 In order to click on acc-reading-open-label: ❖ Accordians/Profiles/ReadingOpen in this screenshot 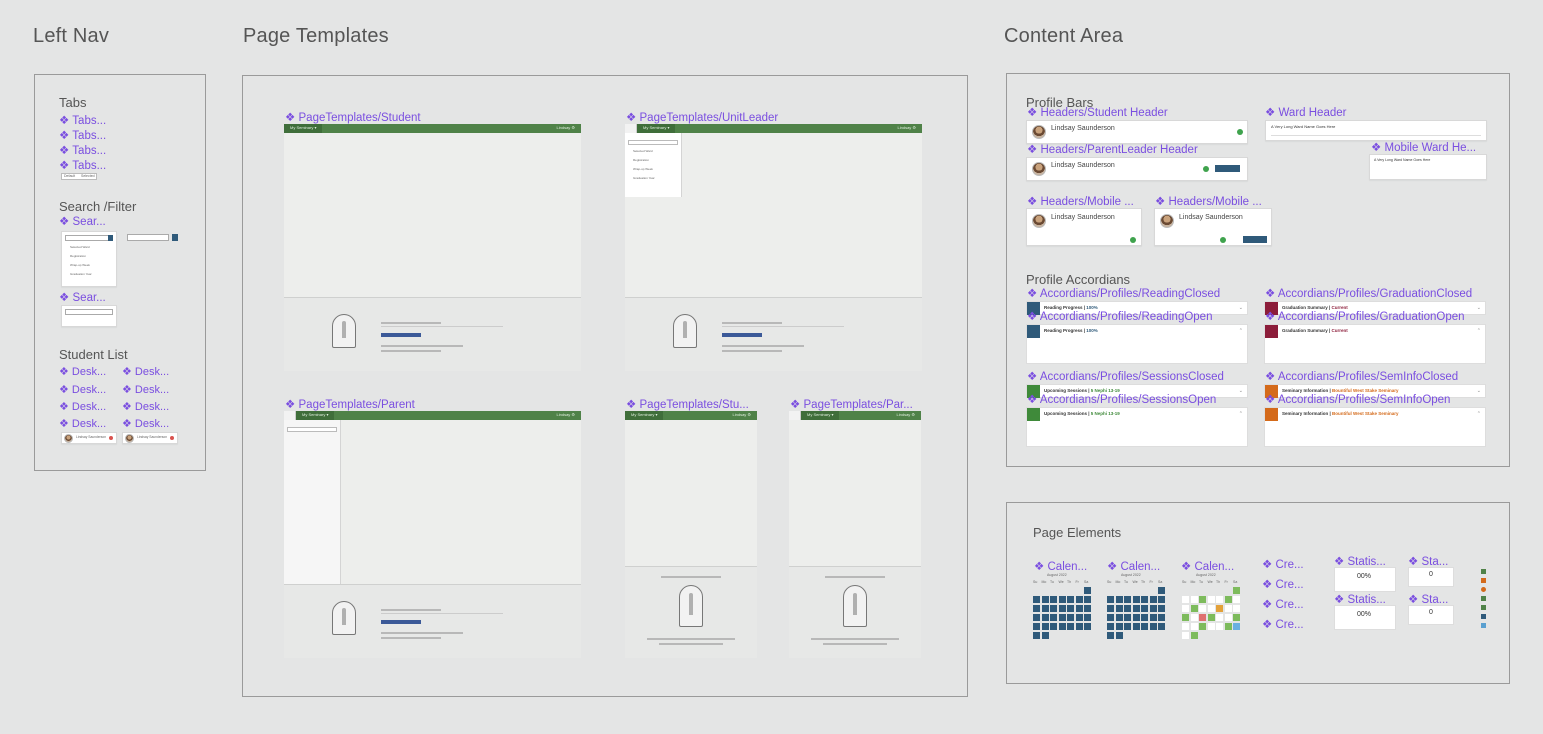, I will do `click(1119, 316)`.